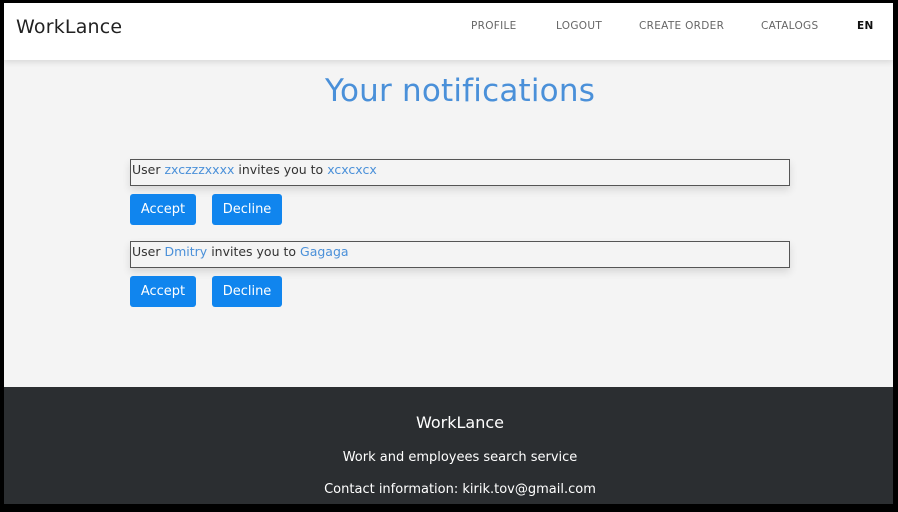  What do you see at coordinates (460, 172) in the screenshot?
I see `notification-item: User zxczzzxxxx invites you to xcxcxcx` at bounding box center [460, 172].